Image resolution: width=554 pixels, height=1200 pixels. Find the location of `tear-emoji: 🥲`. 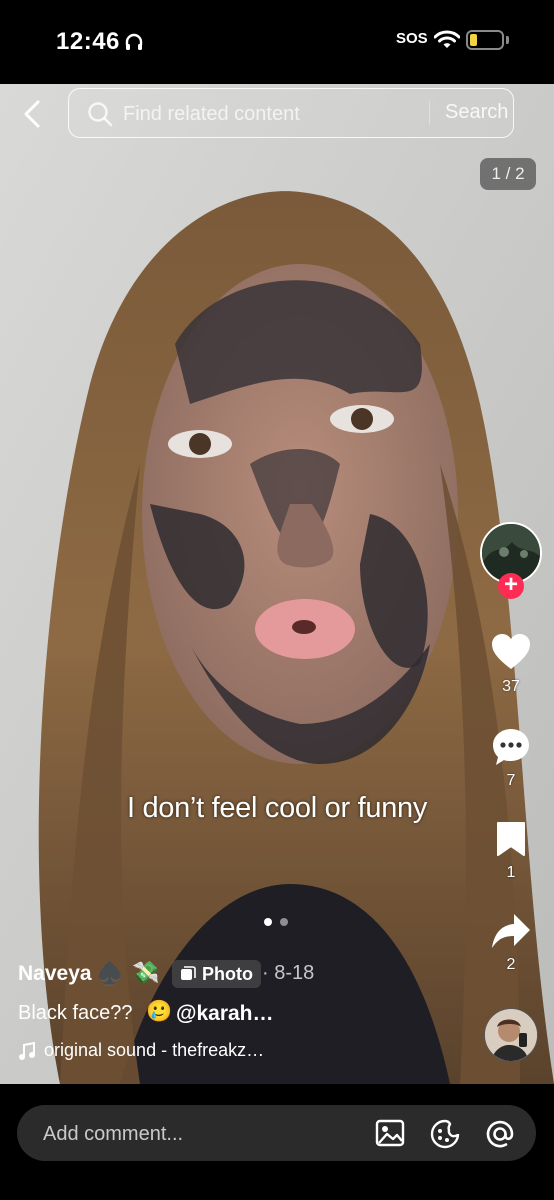

tear-emoji: 🥲 is located at coordinates (159, 1011).